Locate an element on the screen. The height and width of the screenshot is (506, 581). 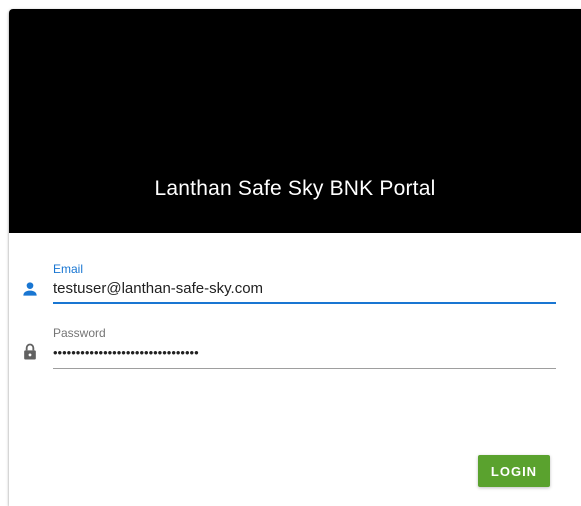
email-label: Email is located at coordinates (68, 269).